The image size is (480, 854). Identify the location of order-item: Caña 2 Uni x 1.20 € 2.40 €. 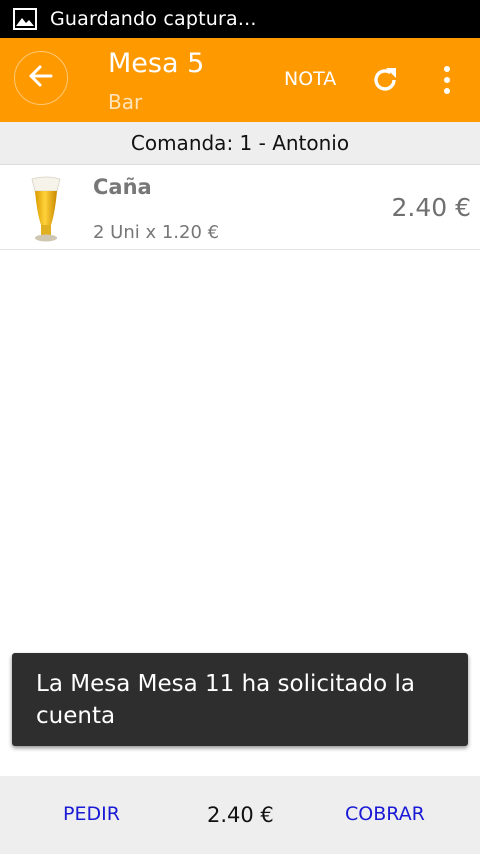
(240, 207).